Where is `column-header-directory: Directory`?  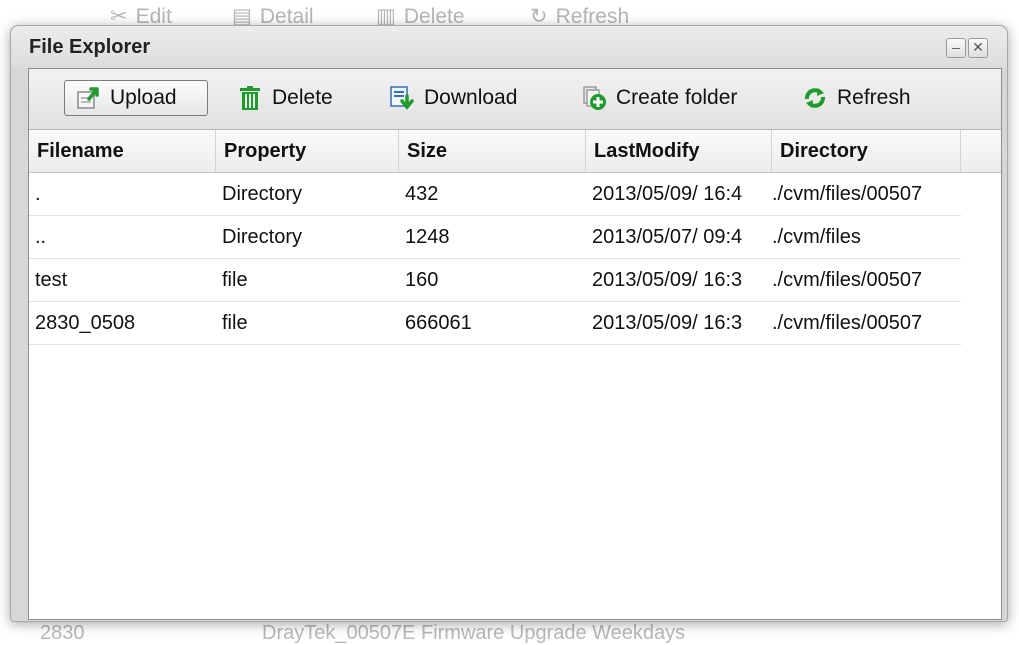
column-header-directory: Directory is located at coordinates (866, 151).